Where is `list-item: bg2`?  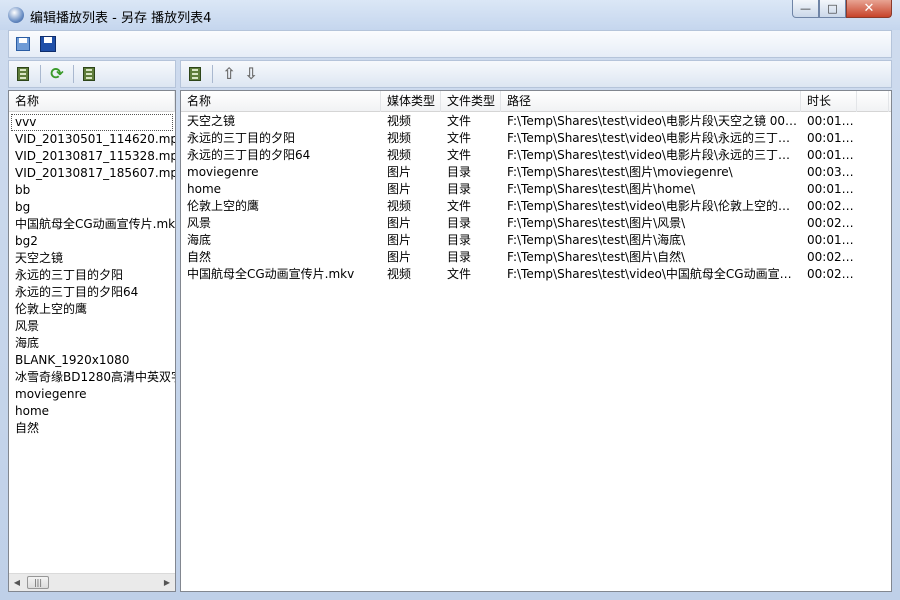 list-item: bg2 is located at coordinates (92, 241).